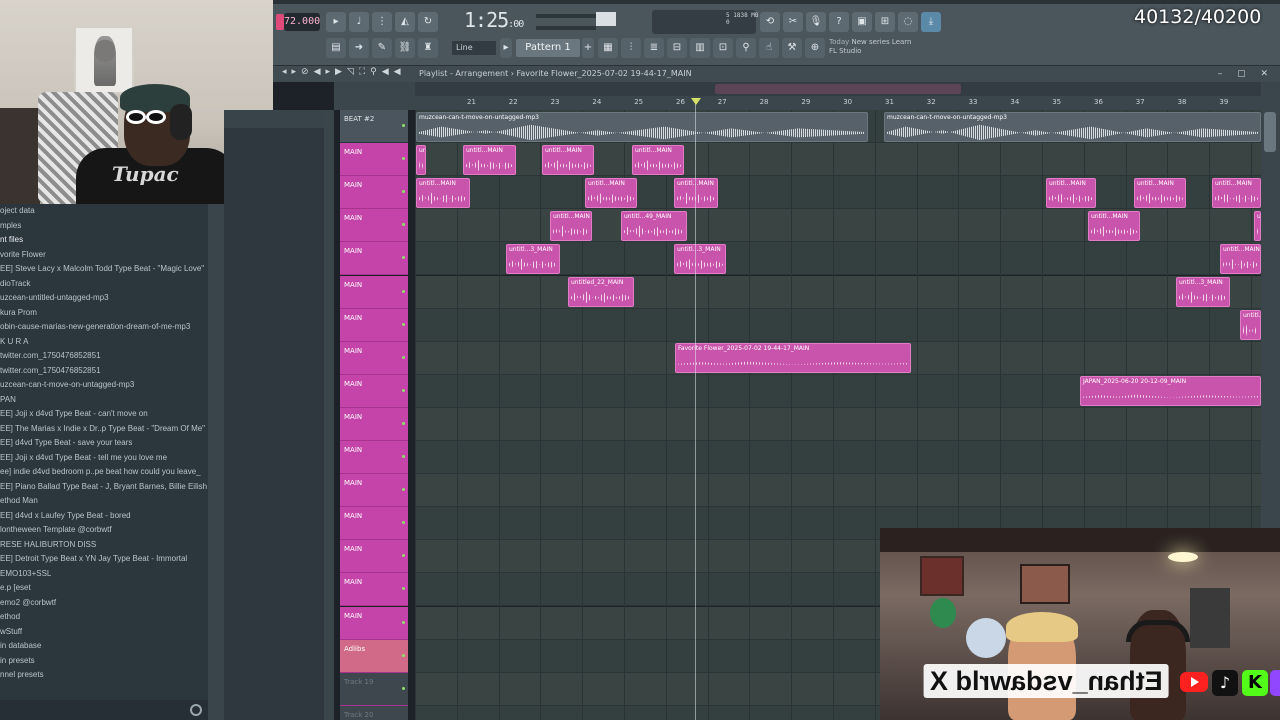  I want to click on master-volume-slider, so click(566, 16).